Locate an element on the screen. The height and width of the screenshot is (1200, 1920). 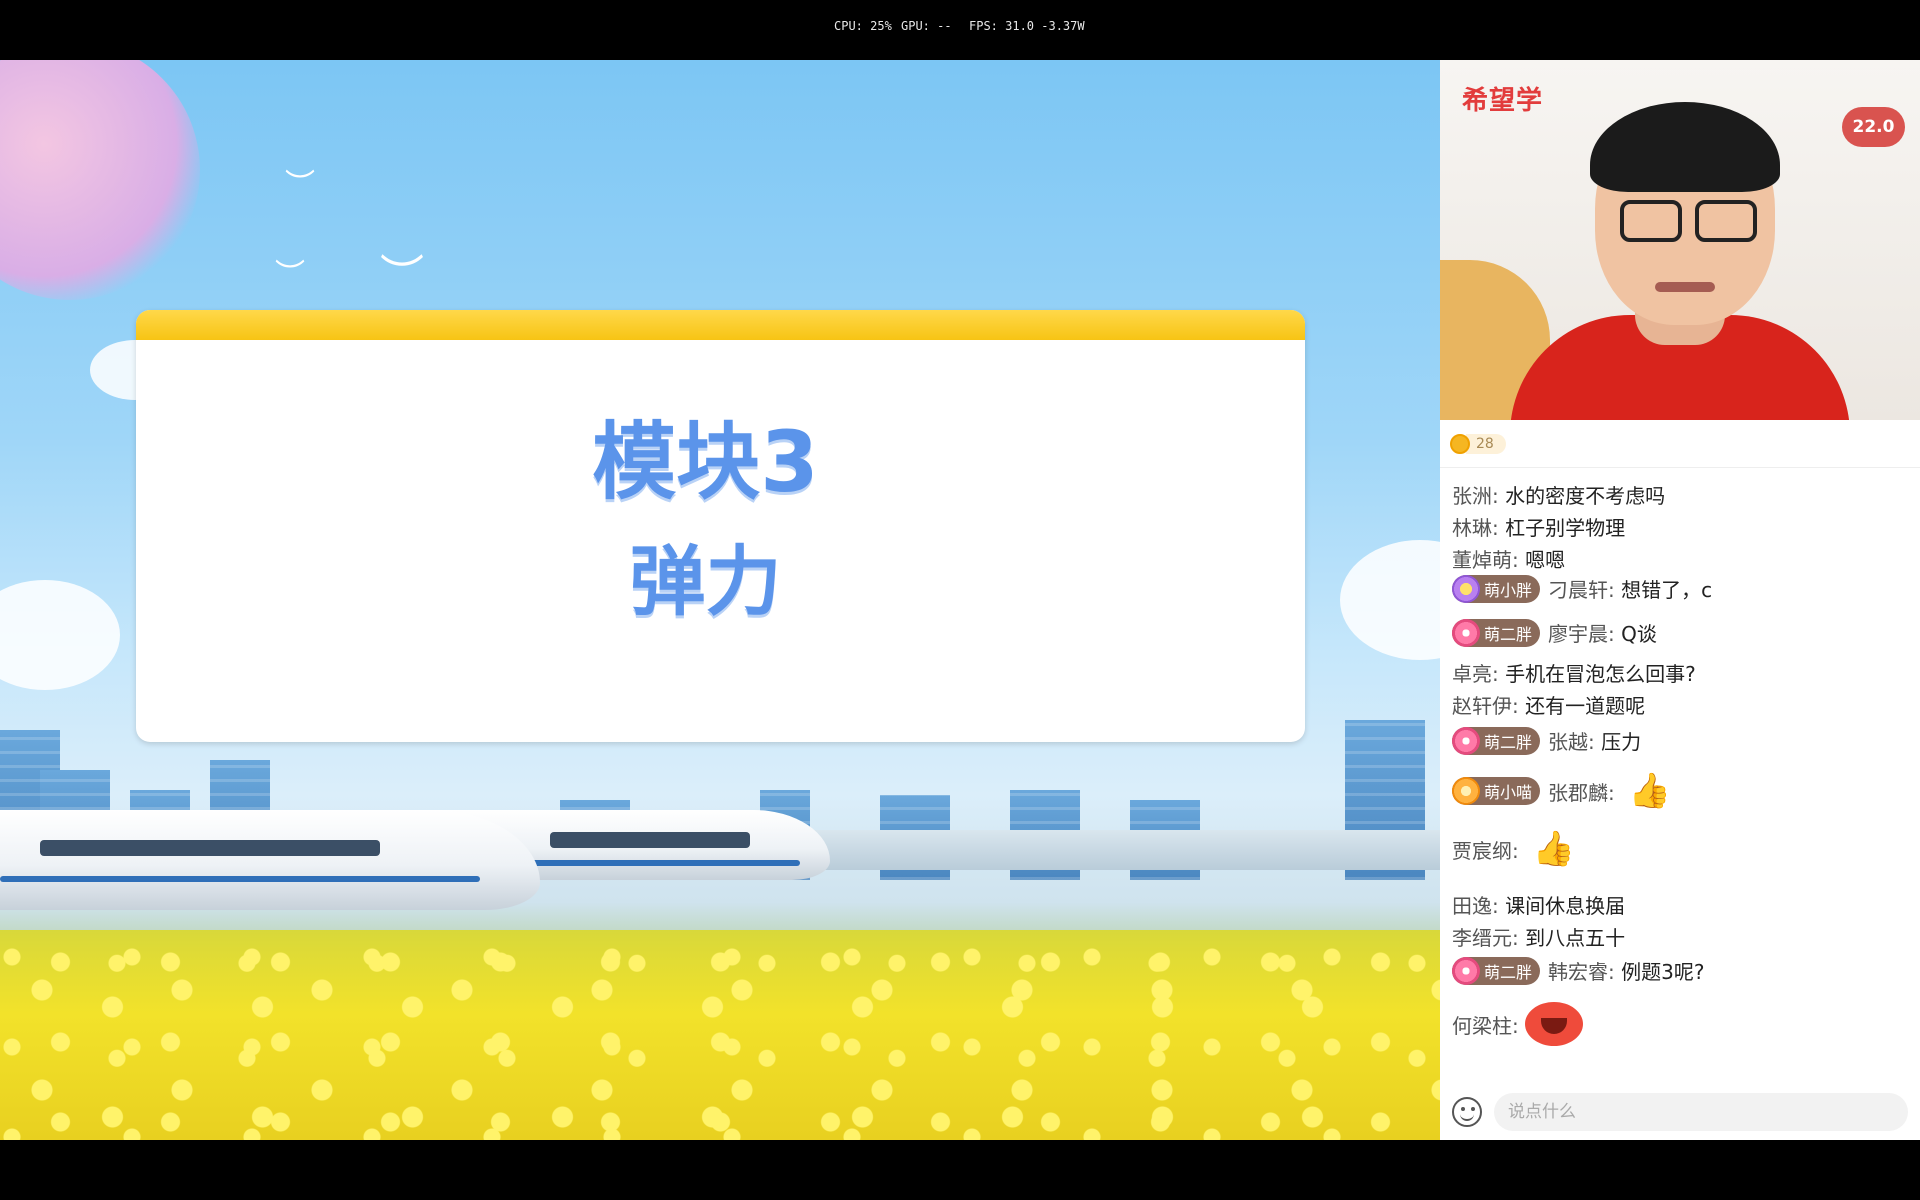
fps-power-readout: FPS: 31.0 -3.37W is located at coordinates (1027, 26).